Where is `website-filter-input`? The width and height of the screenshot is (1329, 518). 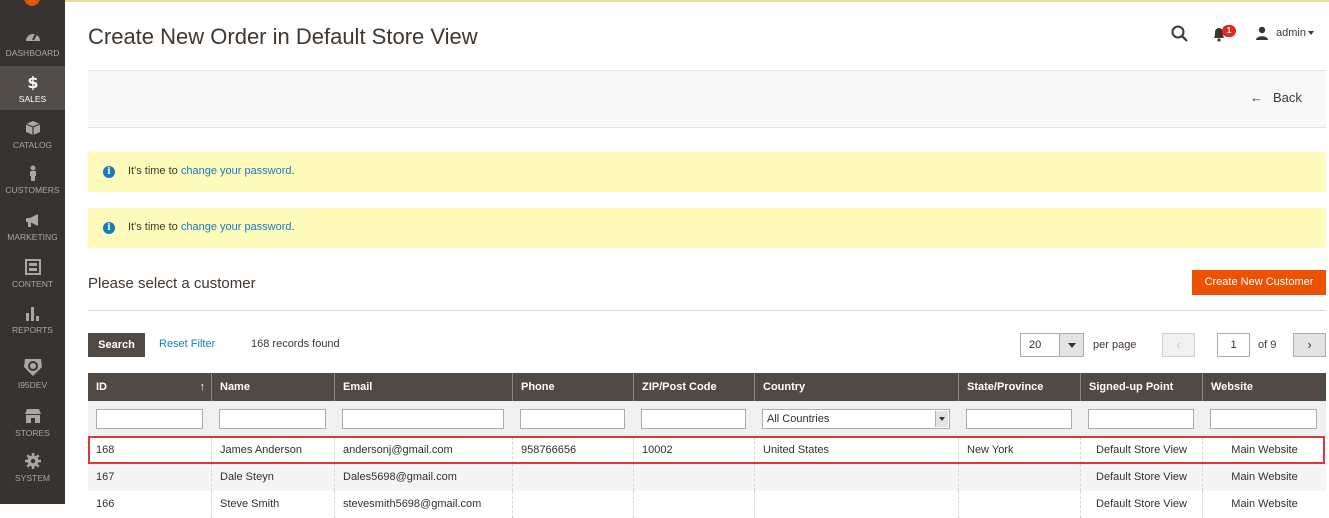 website-filter-input is located at coordinates (1263, 419).